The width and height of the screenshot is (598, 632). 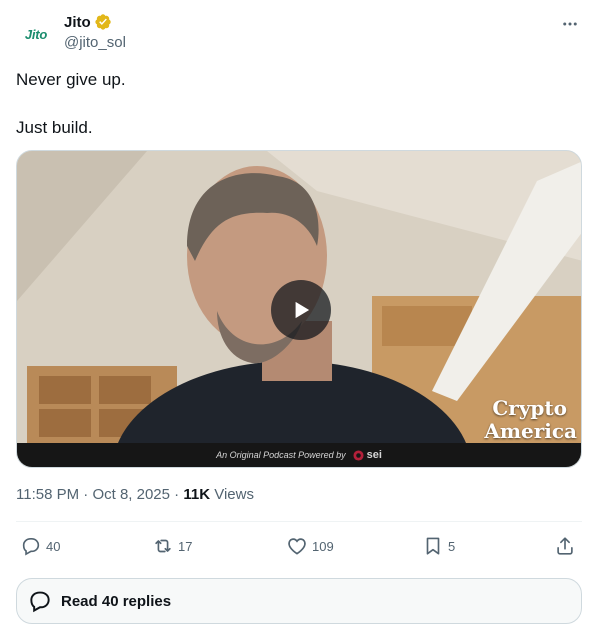 I want to click on views-count: 11K, so click(x=197, y=494).